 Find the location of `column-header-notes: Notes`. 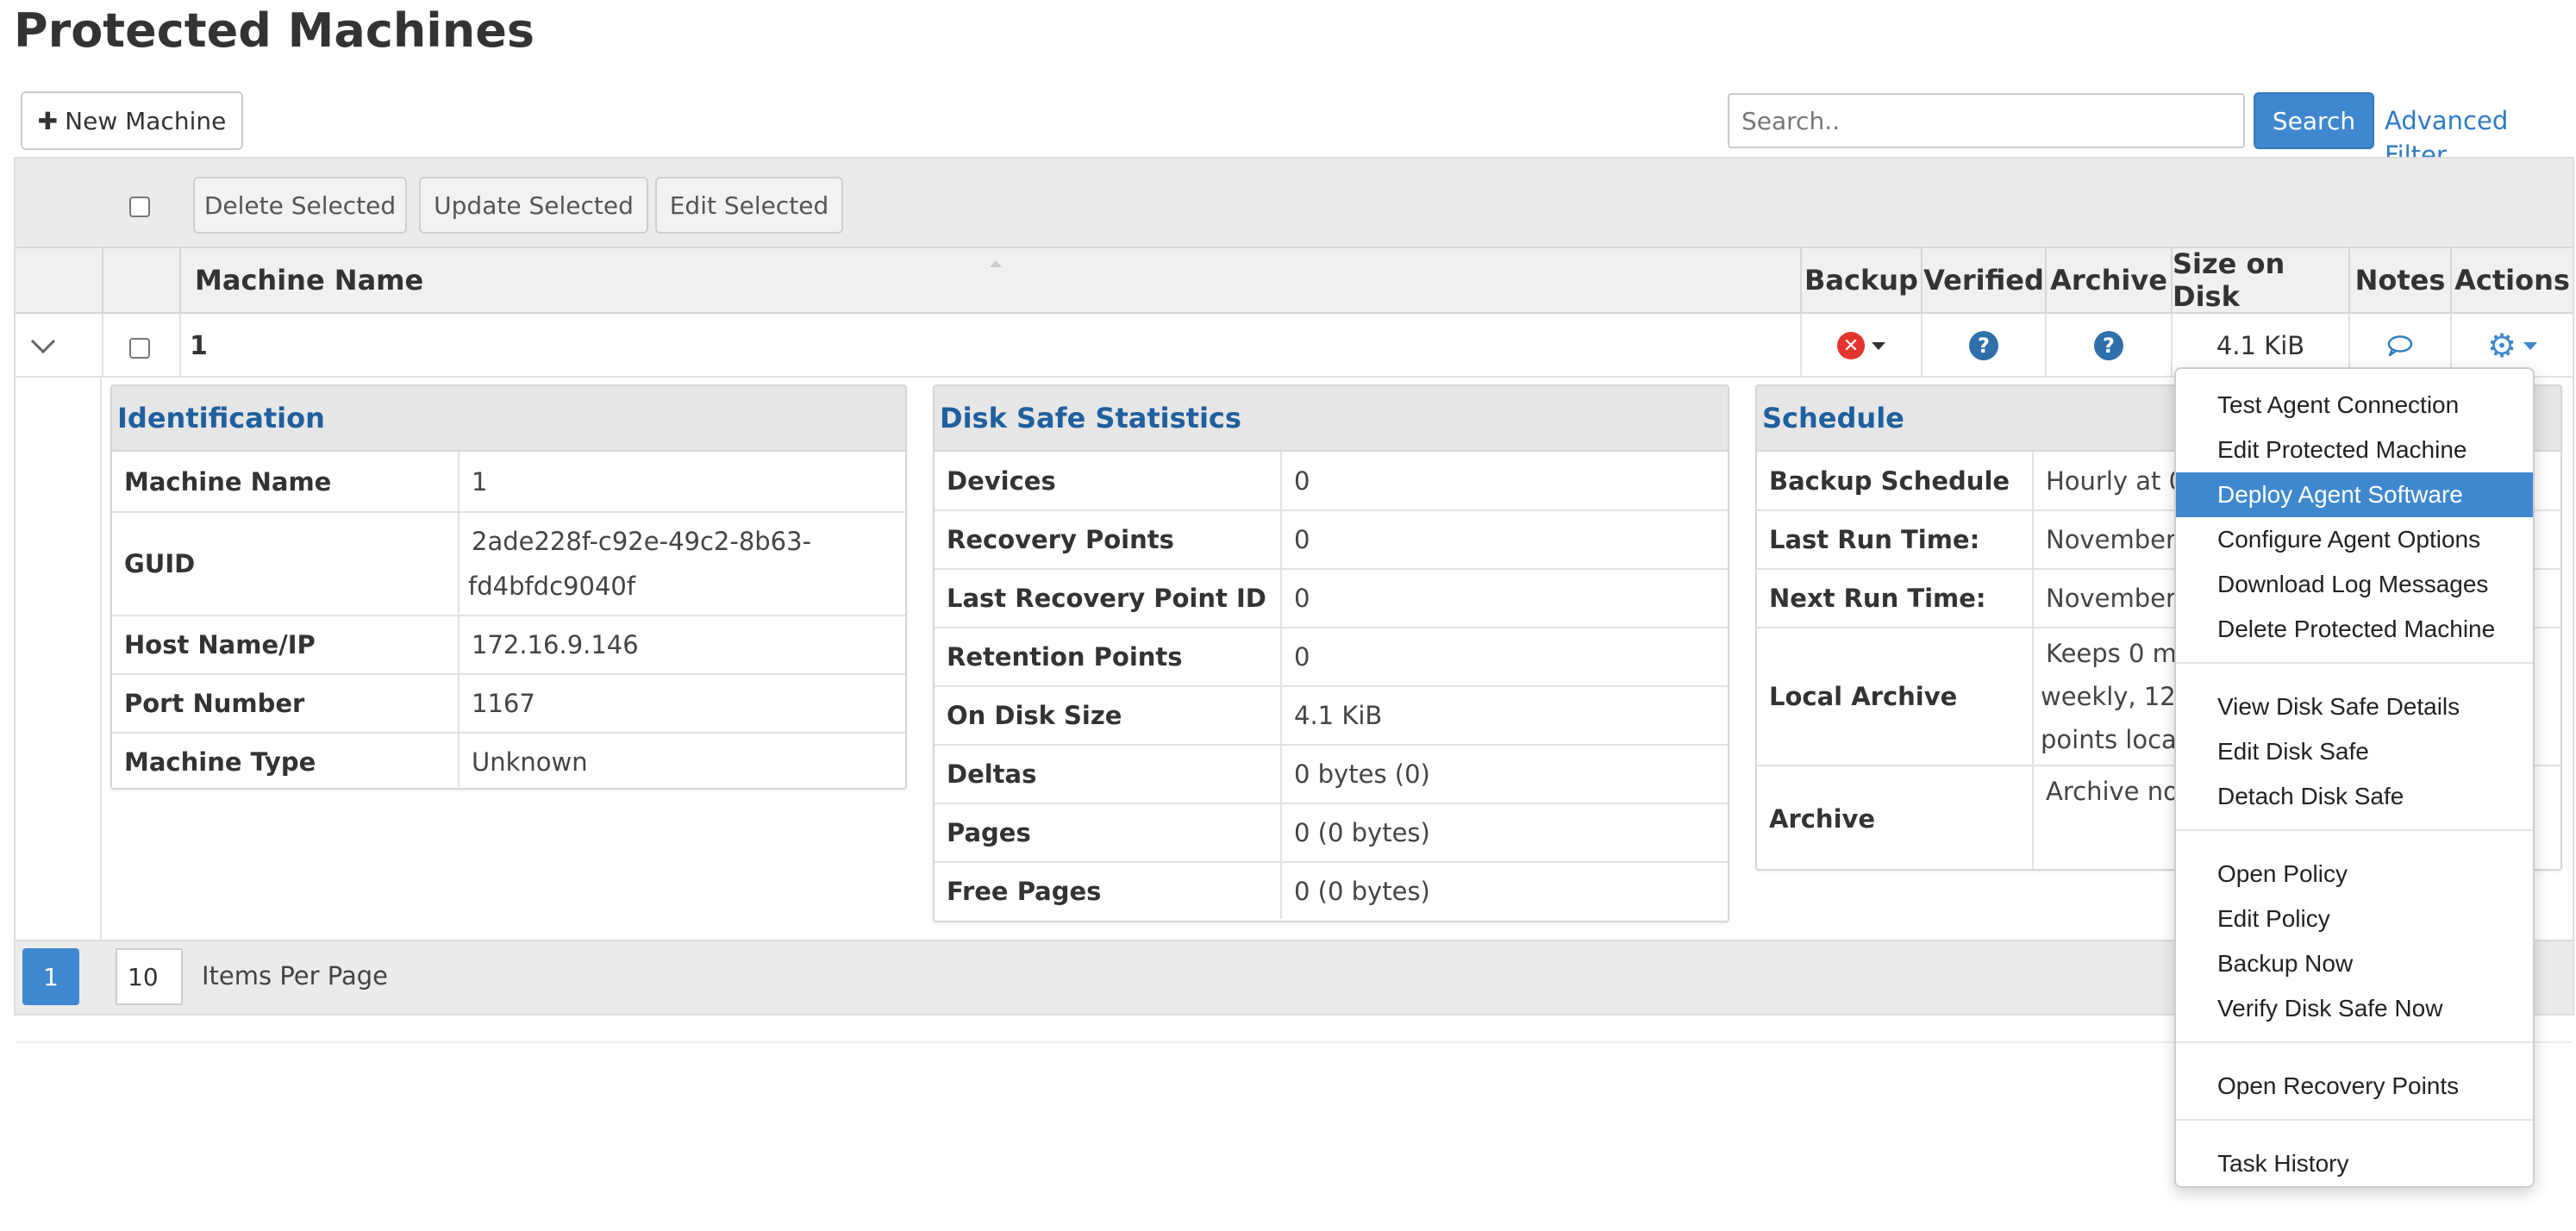

column-header-notes: Notes is located at coordinates (2399, 280).